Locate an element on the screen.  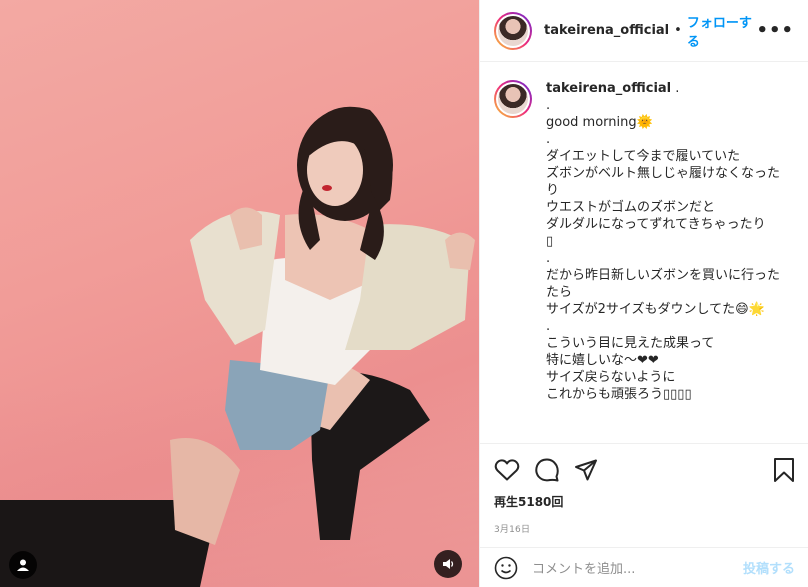
post-header: takeirena_official • フォローする ••• is located at coordinates (644, 31).